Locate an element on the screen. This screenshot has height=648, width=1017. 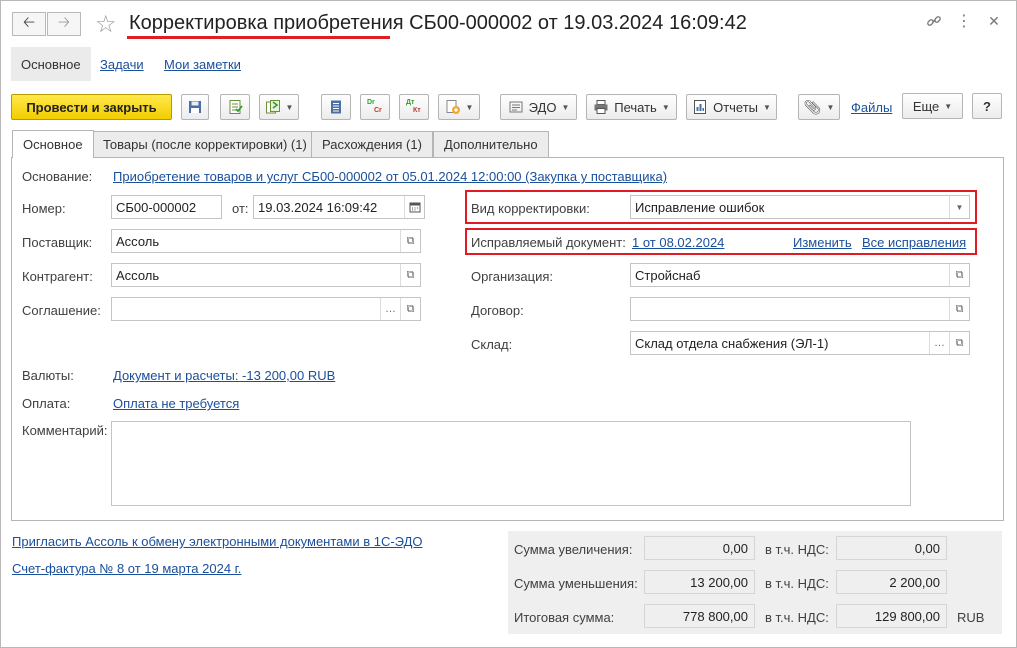
currency-label: RUB is located at coordinates (971, 617).